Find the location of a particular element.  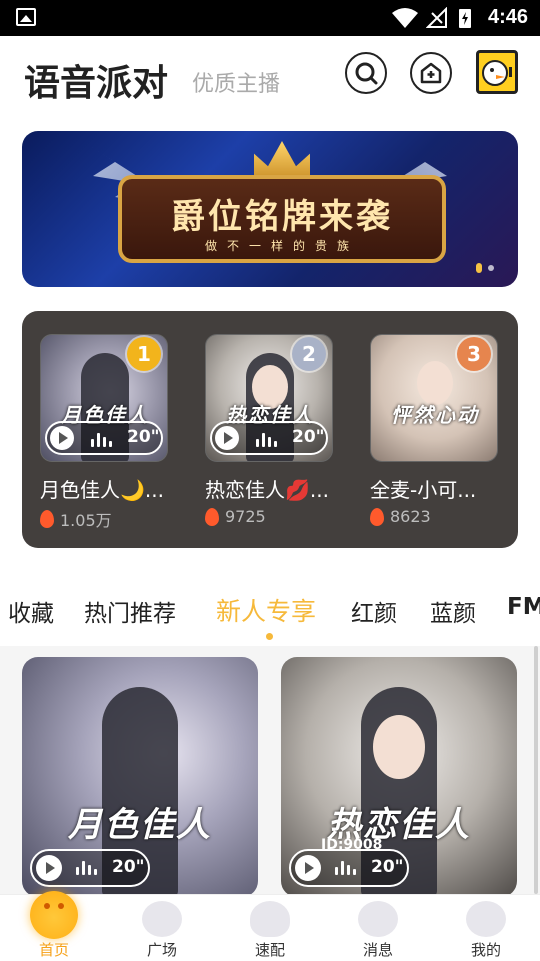

banner-plate: 爵位铭牌来袭 做不一样的贵族 is located at coordinates (282, 219).